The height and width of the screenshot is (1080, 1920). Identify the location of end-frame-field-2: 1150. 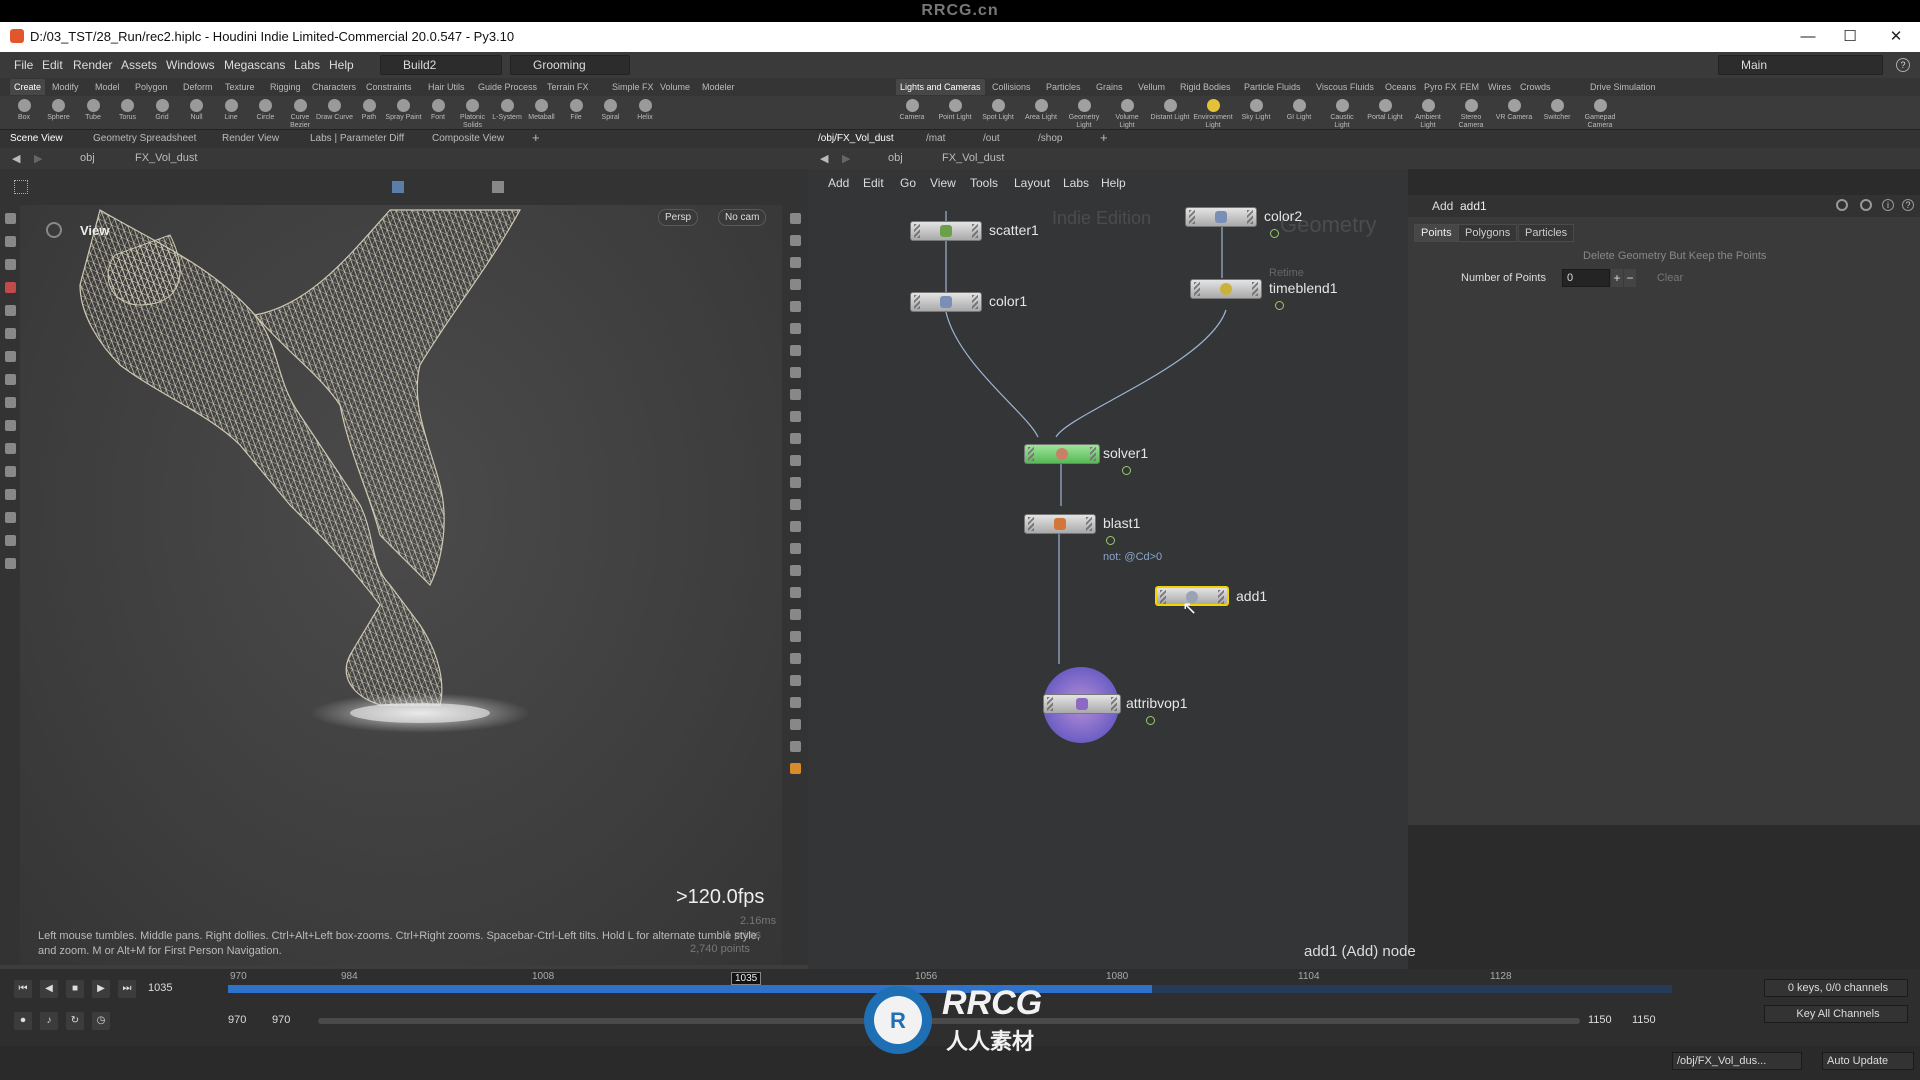
(1648, 1021).